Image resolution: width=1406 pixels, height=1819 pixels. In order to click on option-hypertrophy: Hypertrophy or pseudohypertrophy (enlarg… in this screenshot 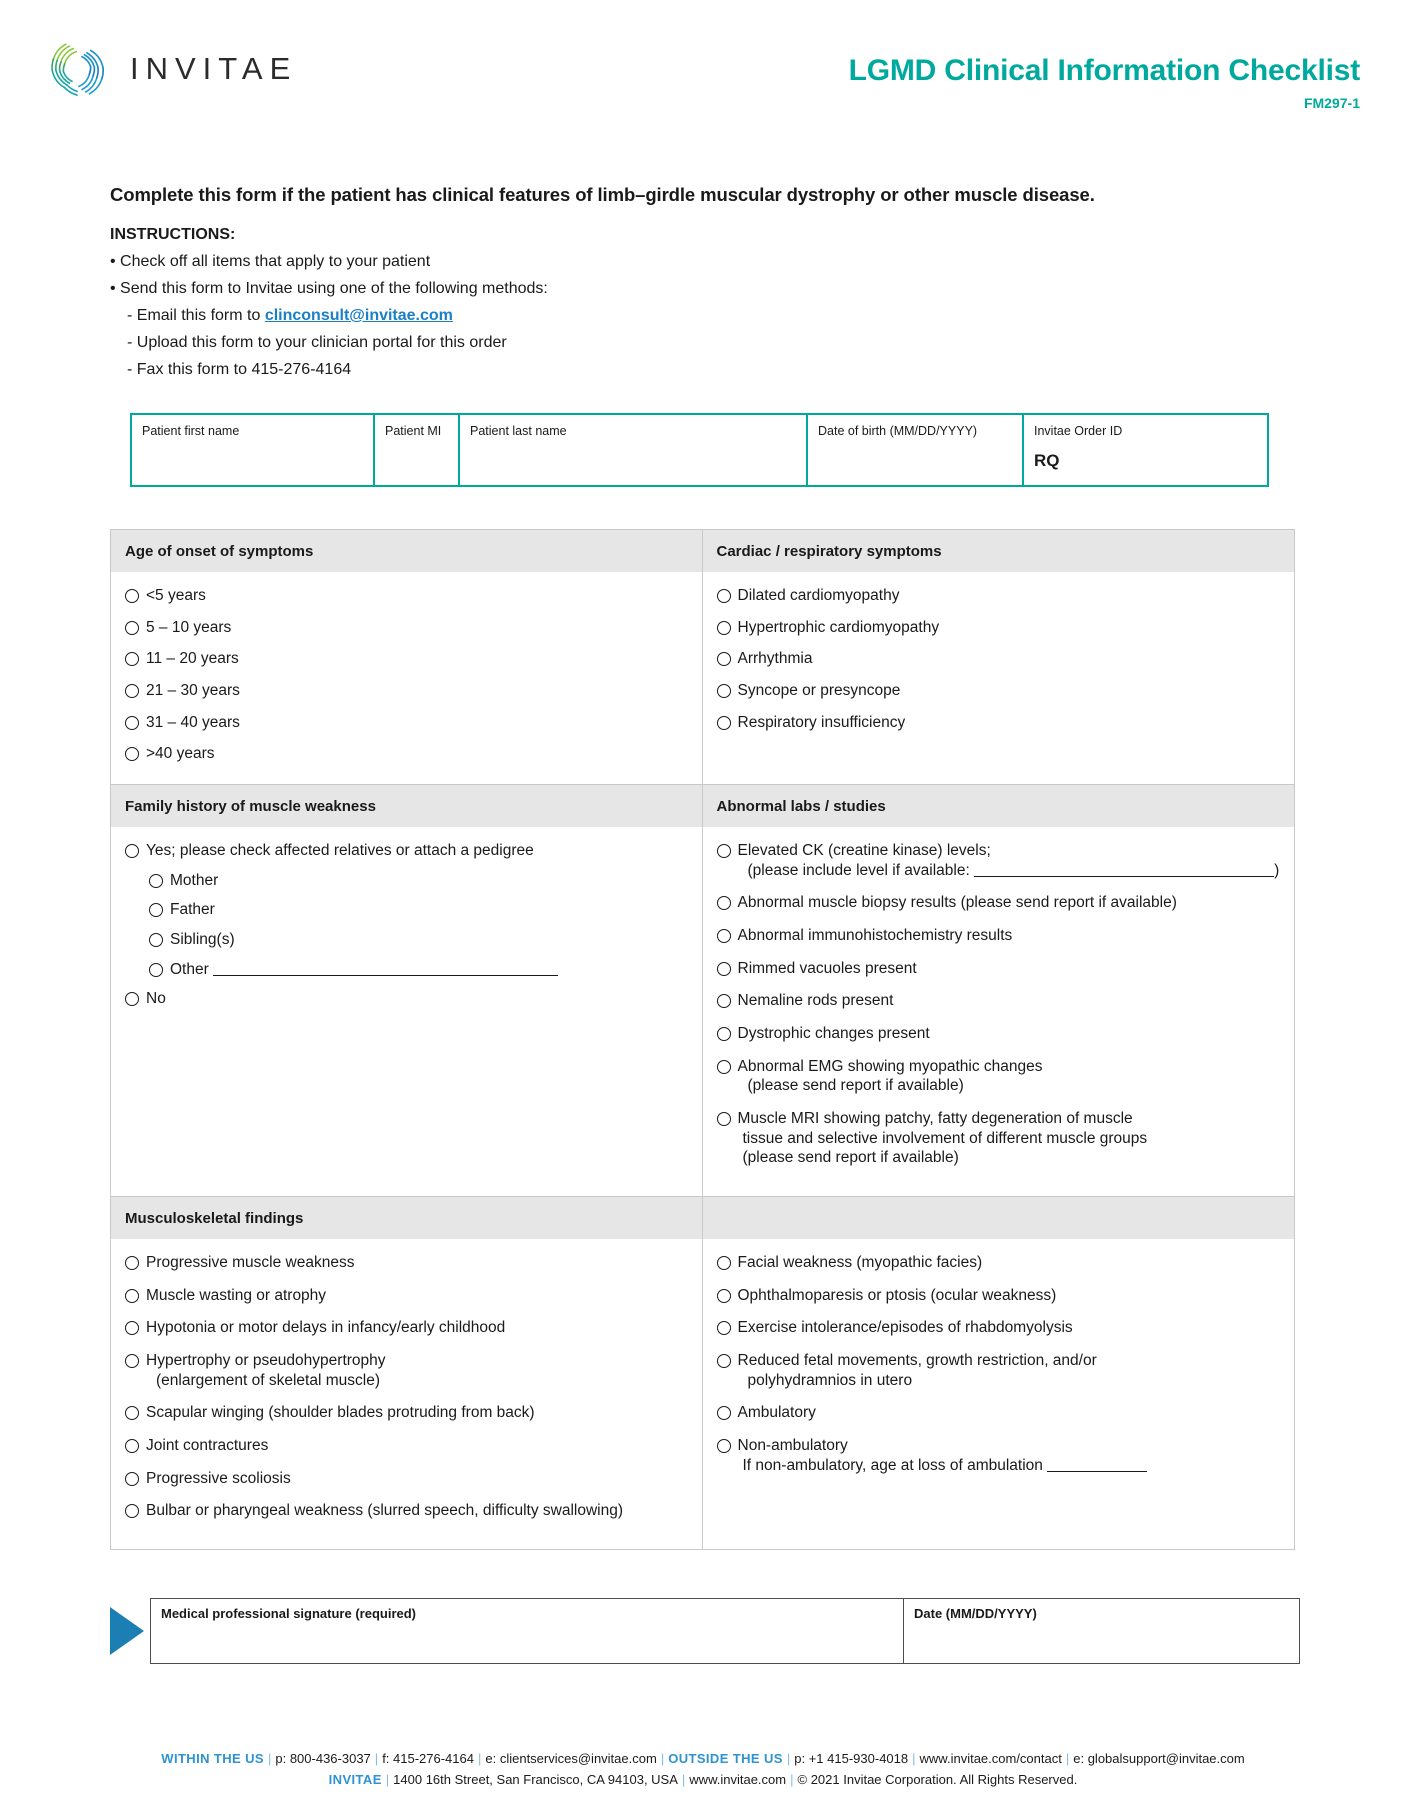, I will do `click(406, 1370)`.